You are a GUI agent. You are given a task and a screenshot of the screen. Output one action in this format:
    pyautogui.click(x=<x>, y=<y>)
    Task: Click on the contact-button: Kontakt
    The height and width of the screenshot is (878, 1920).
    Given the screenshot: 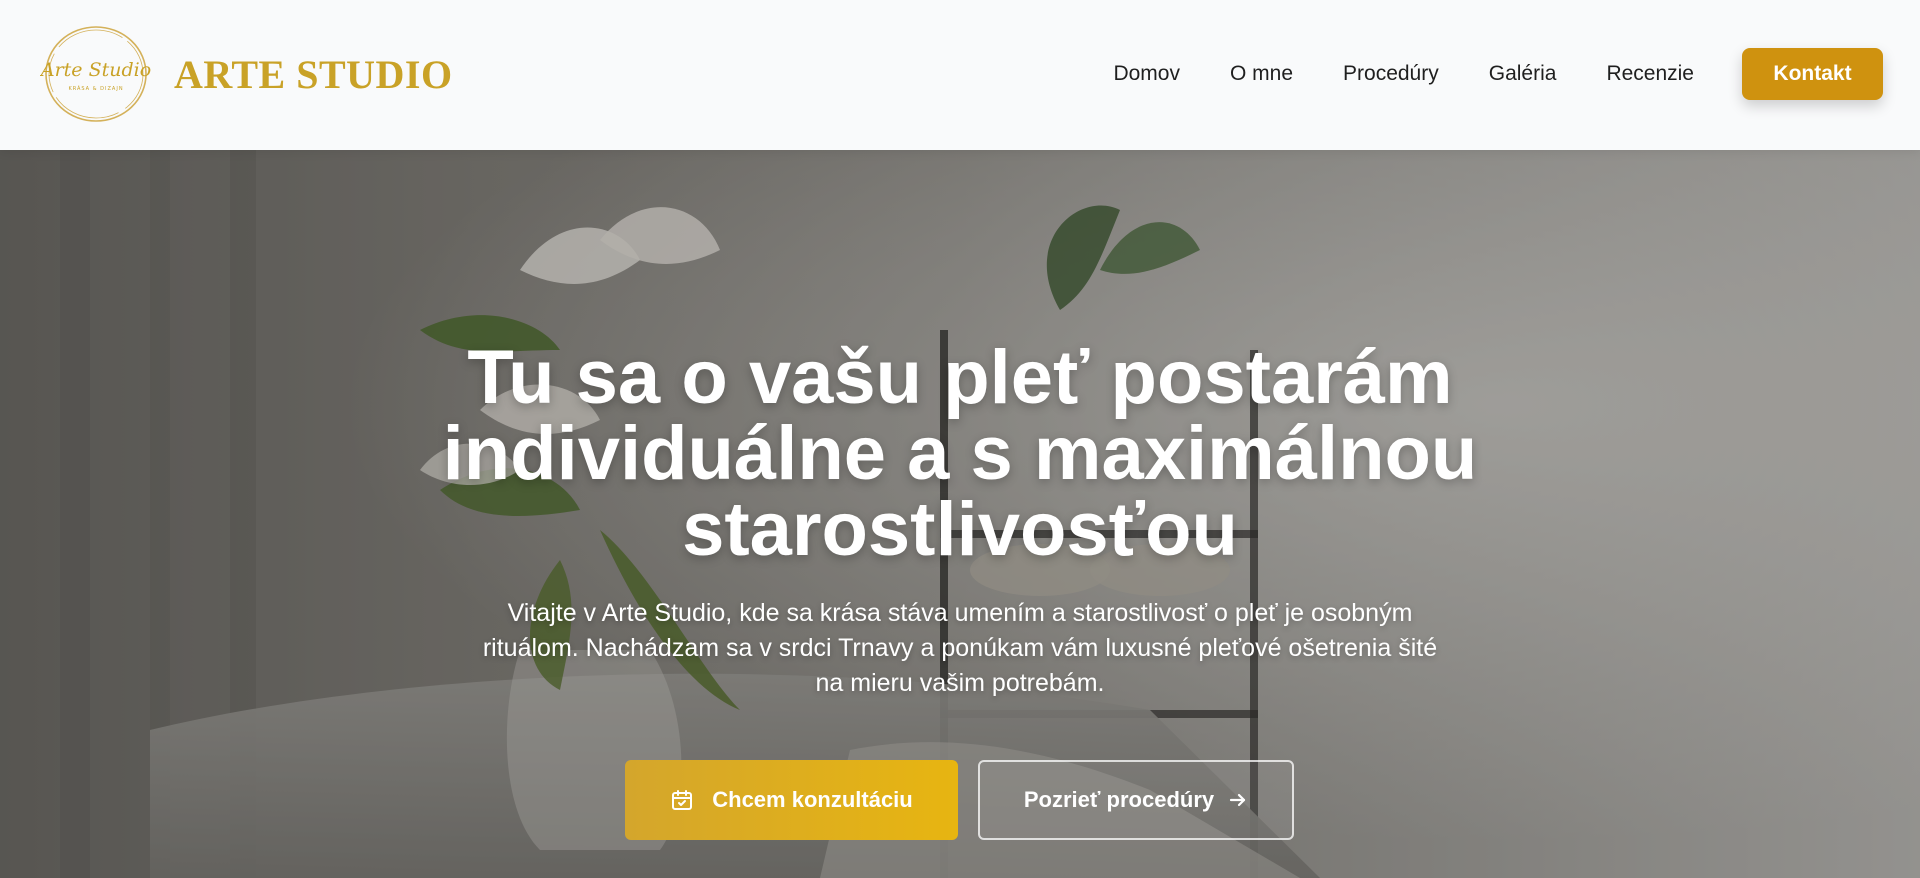 What is the action you would take?
    pyautogui.click(x=1812, y=74)
    